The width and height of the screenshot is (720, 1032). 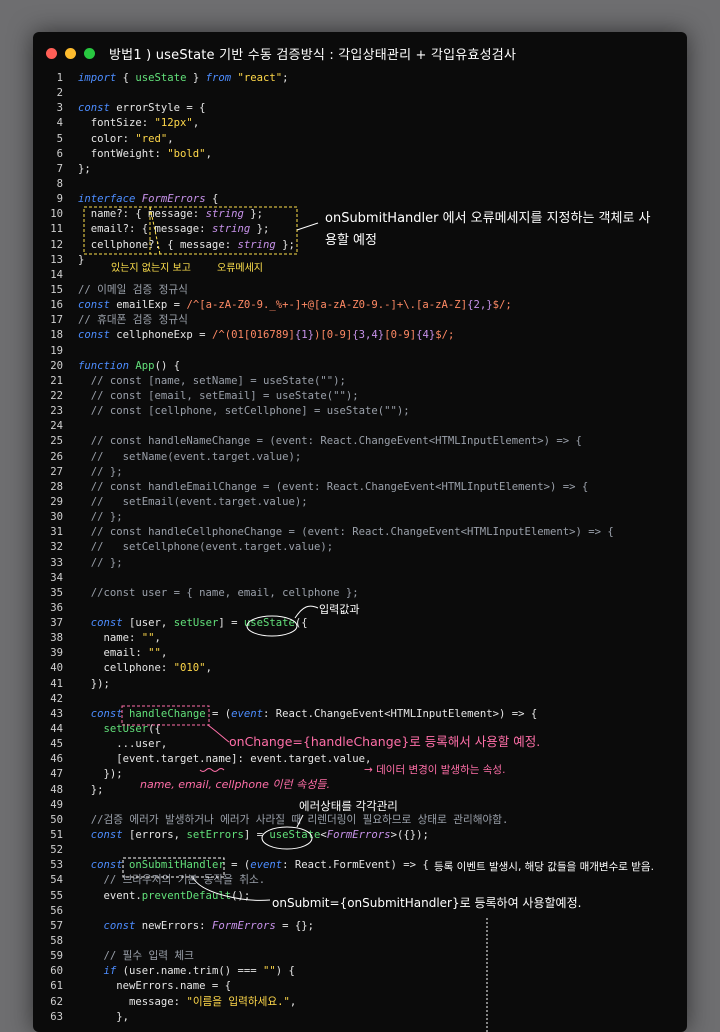 I want to click on error-message-note: 오류메세지, so click(x=240, y=268).